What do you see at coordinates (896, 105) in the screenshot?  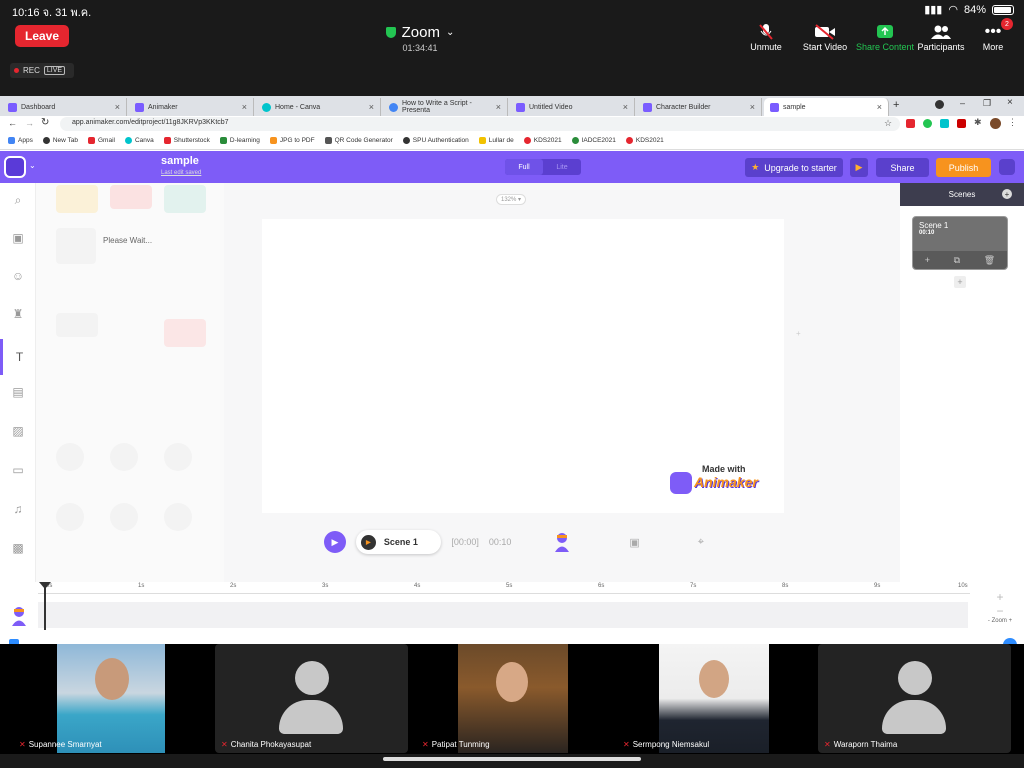 I see `new-tab-icon: +` at bounding box center [896, 105].